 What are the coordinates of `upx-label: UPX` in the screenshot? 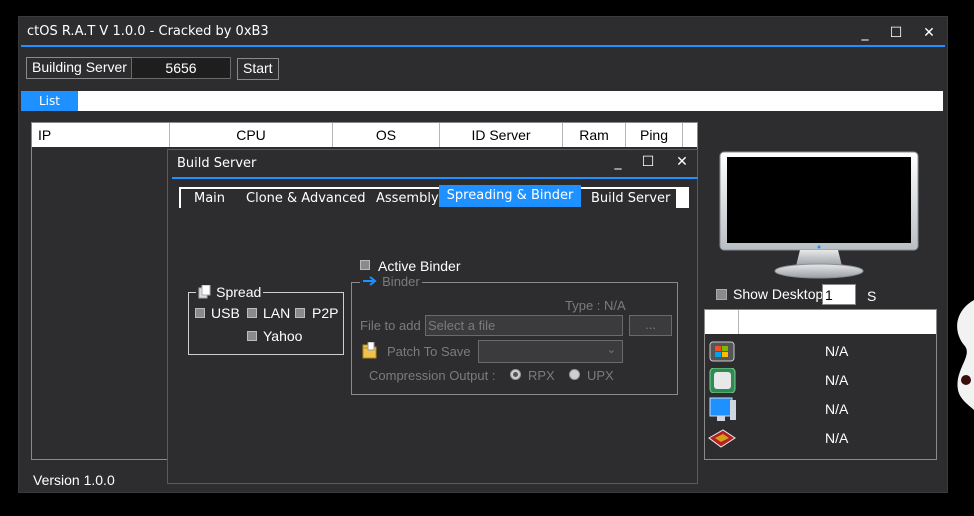 It's located at (600, 375).